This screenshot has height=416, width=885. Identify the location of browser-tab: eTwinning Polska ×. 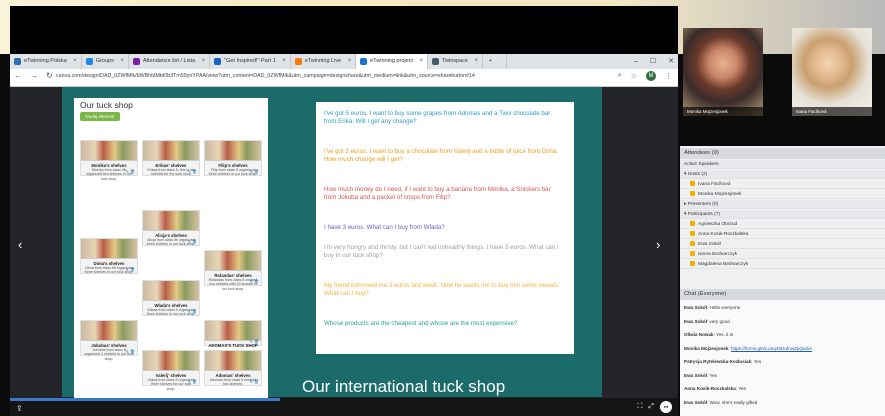
(46, 61).